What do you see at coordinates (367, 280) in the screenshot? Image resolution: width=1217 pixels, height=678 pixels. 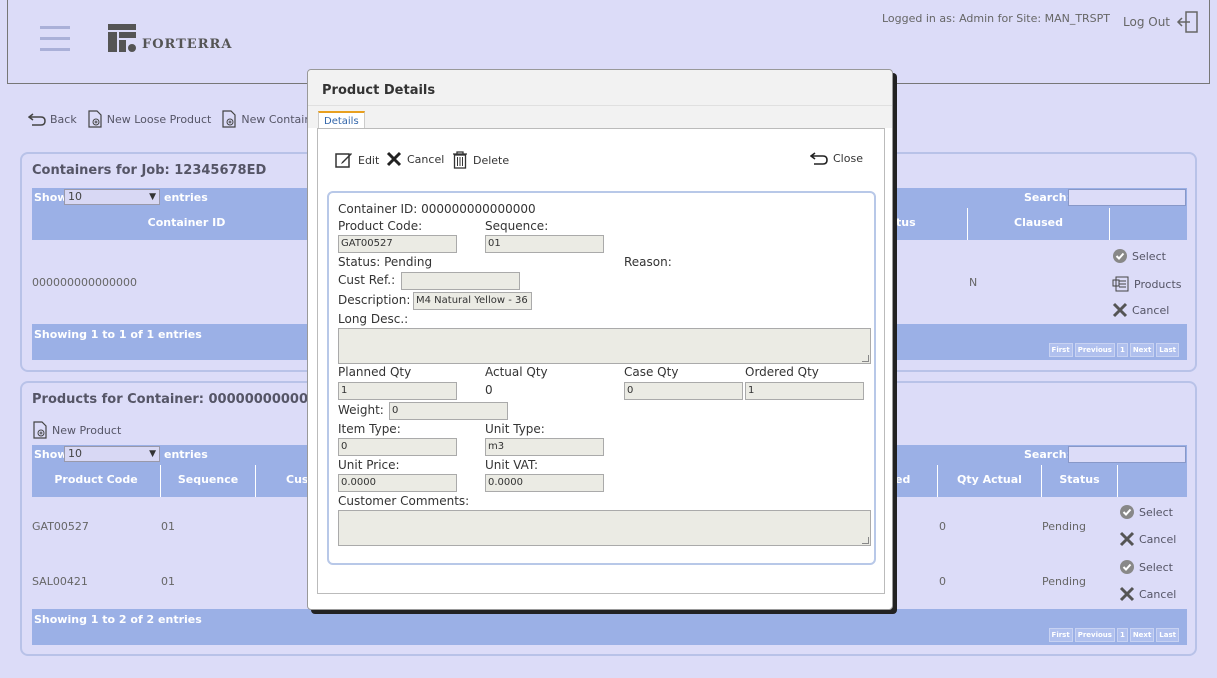 I see `cust-ref-label: Cust Ref.:` at bounding box center [367, 280].